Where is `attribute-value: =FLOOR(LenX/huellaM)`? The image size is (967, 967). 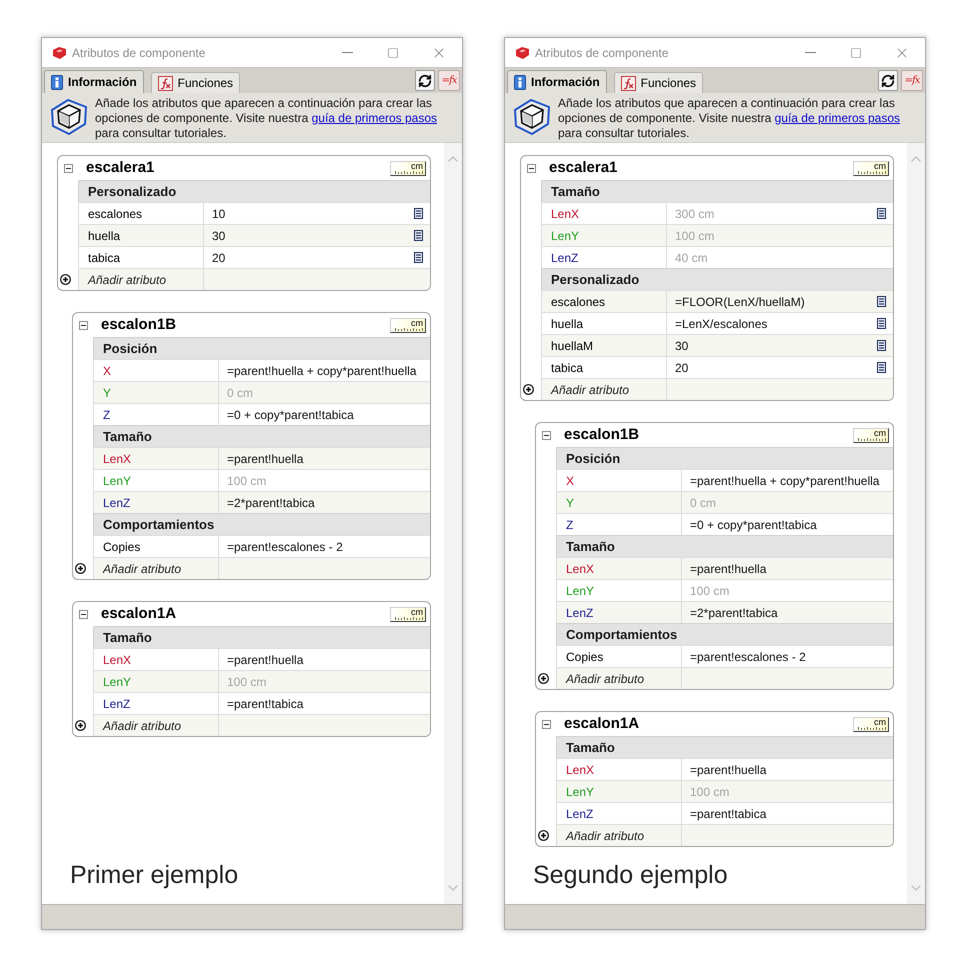 attribute-value: =FLOOR(LenX/huellaM) is located at coordinates (740, 302).